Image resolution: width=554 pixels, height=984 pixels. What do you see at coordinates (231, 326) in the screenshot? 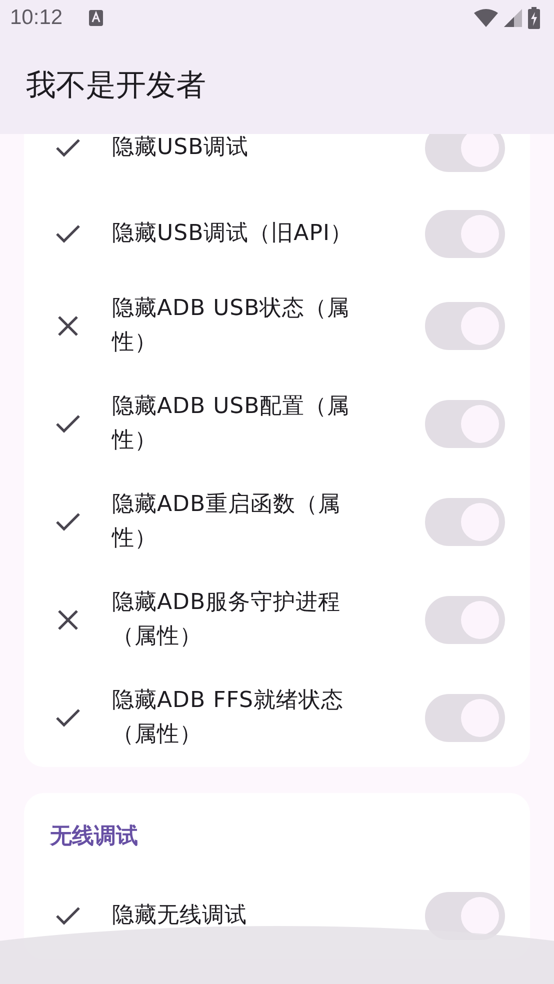
I see `setting-label: 隐藏ADB USB状态（属性）` at bounding box center [231, 326].